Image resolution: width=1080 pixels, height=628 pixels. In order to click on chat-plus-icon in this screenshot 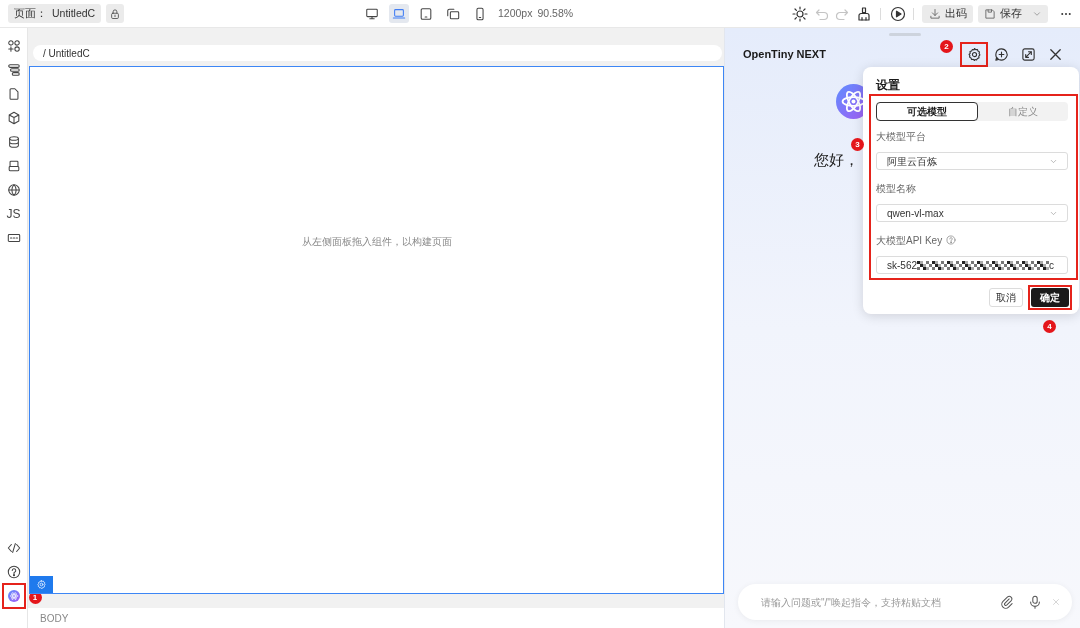, I will do `click(1001, 54)`.